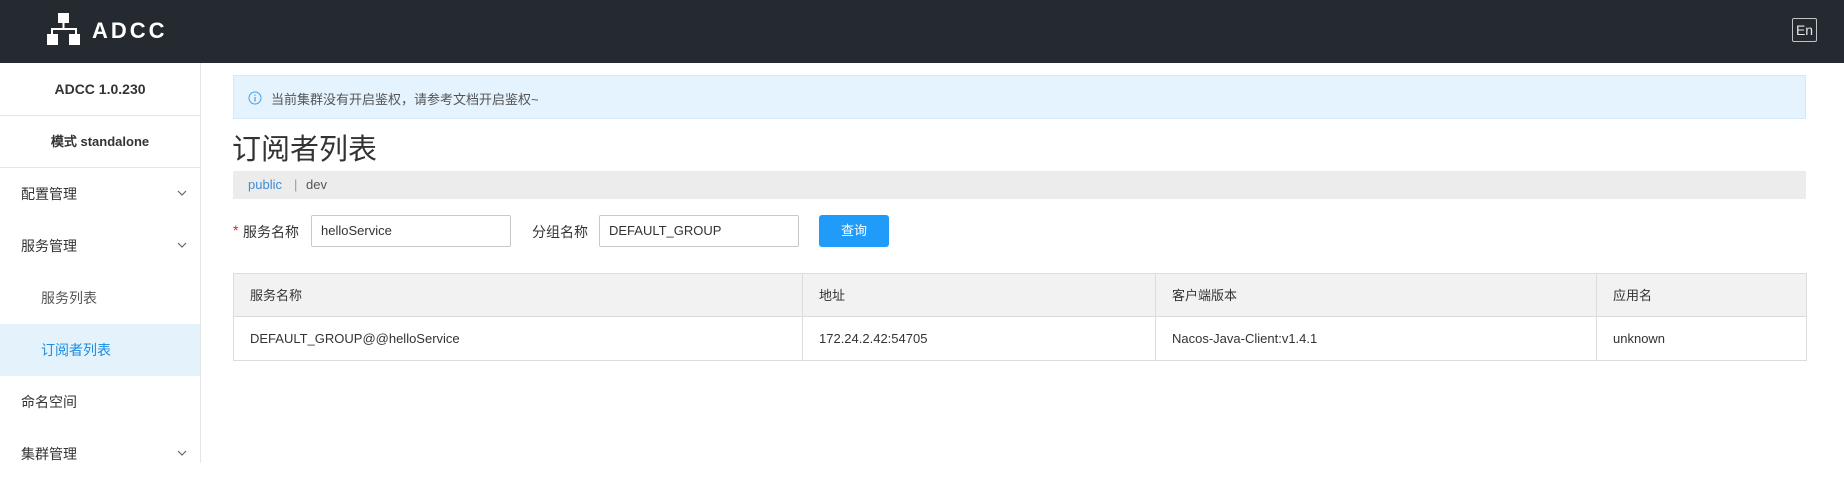  Describe the element at coordinates (49, 246) in the screenshot. I see `sidebar-item-label: 服务管理` at that location.